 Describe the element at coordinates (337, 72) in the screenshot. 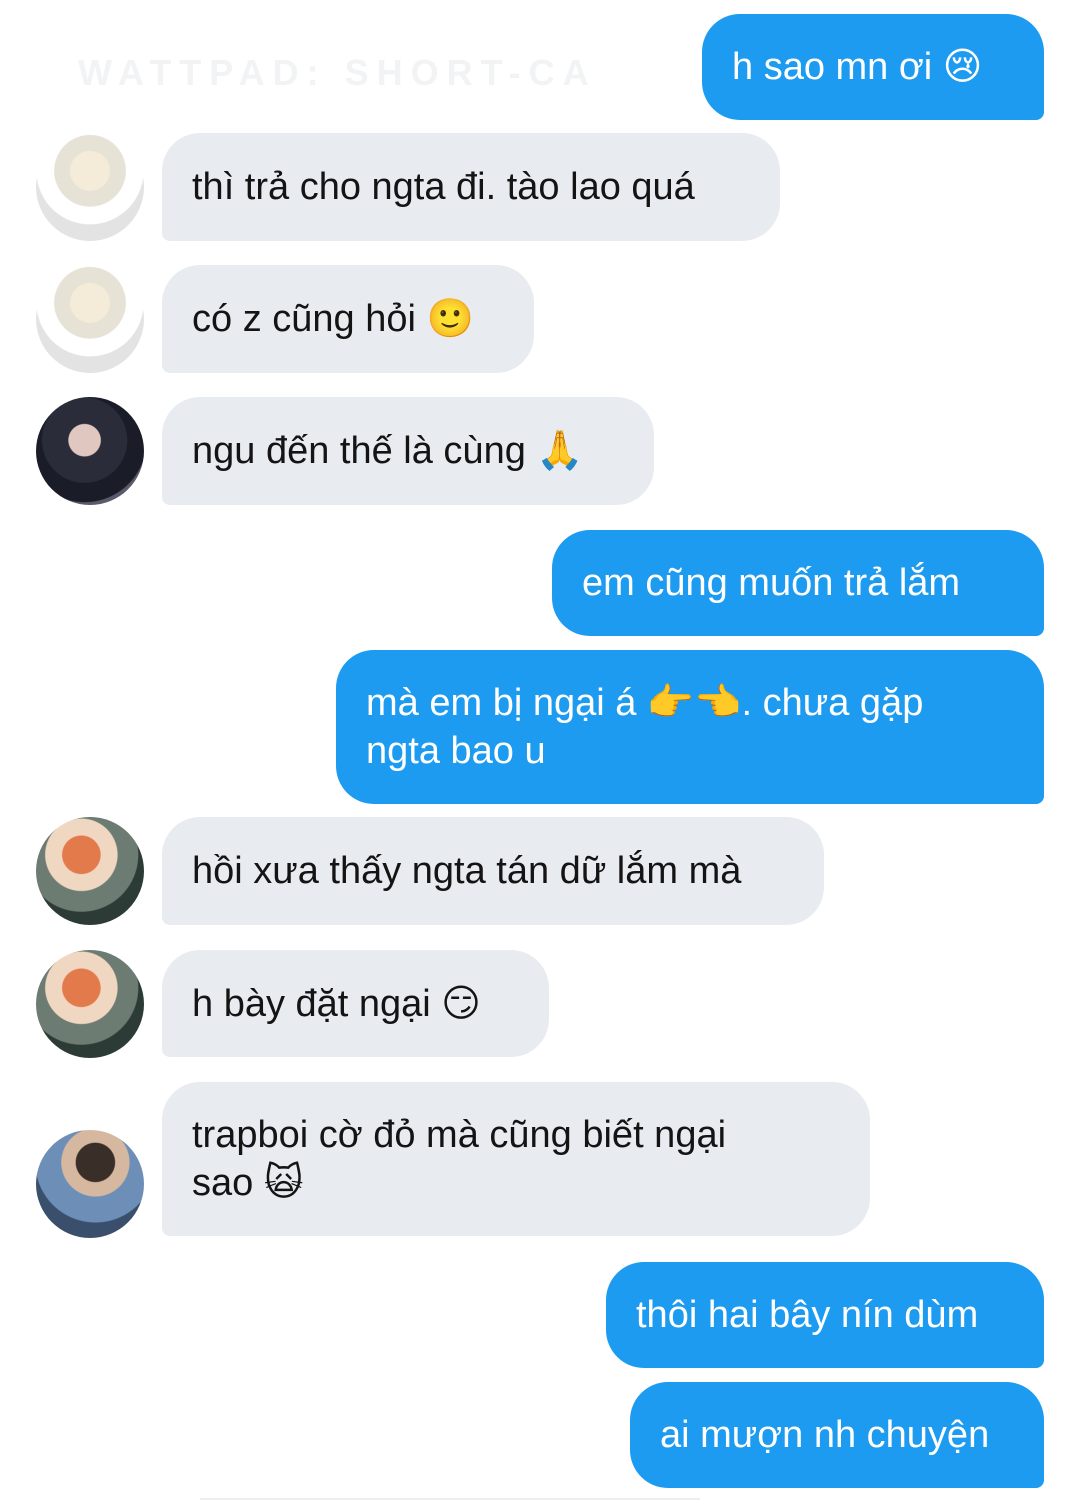

I see `watermark-text: WATTPAD: SHORT-CA` at that location.